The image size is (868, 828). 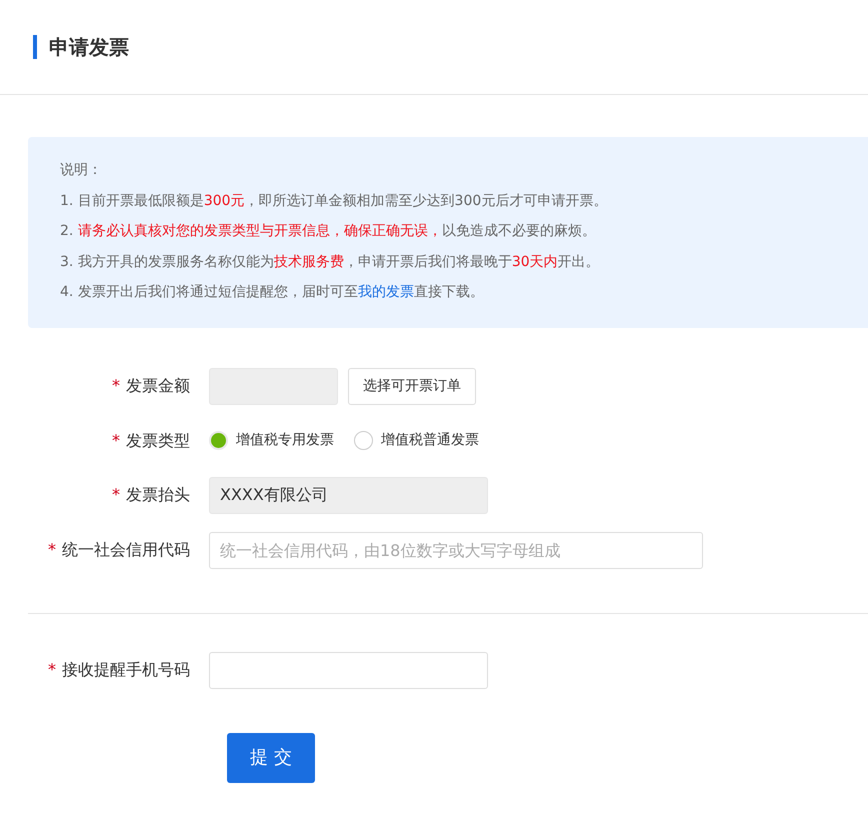 I want to click on radio-label: 增值税普通发票, so click(x=430, y=440).